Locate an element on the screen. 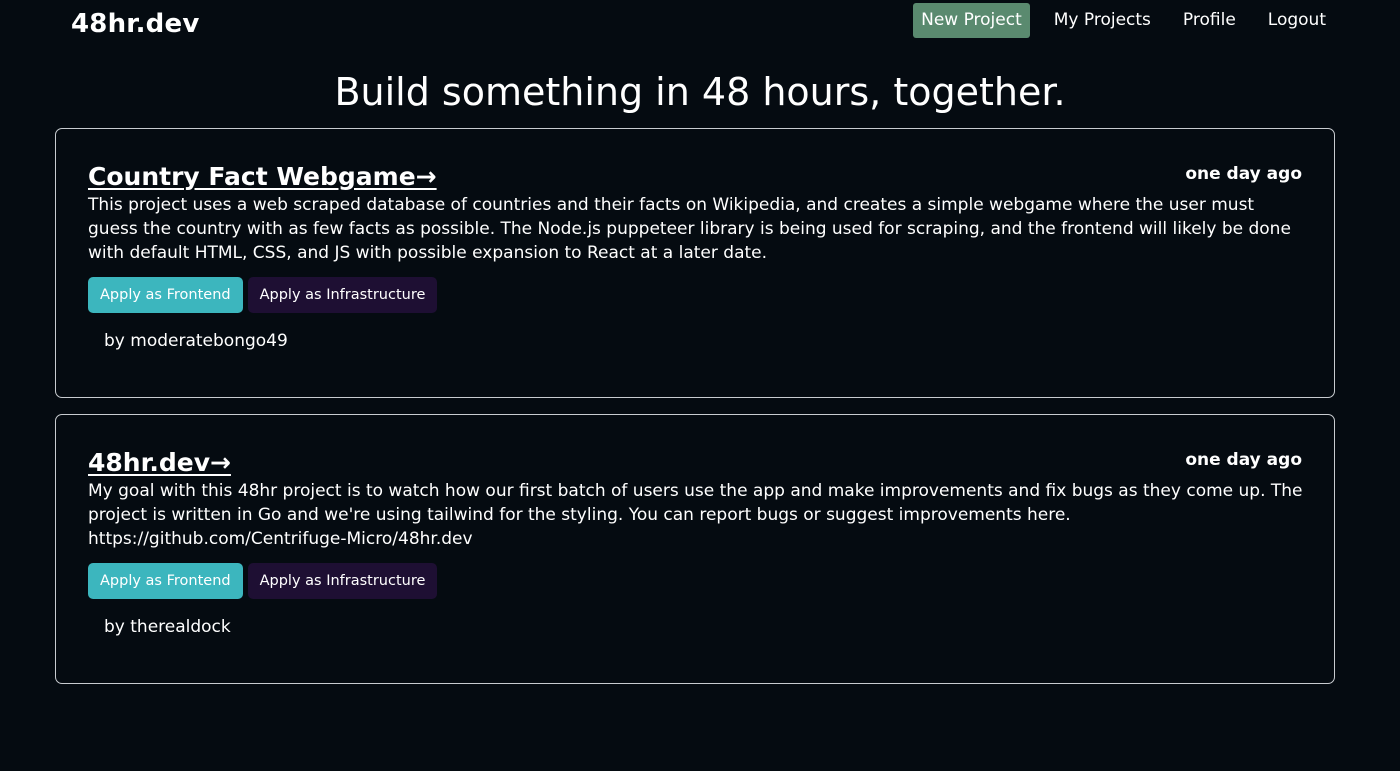 This screenshot has height=771, width=1400. project-title-link: 48hr.dev→ is located at coordinates (159, 462).